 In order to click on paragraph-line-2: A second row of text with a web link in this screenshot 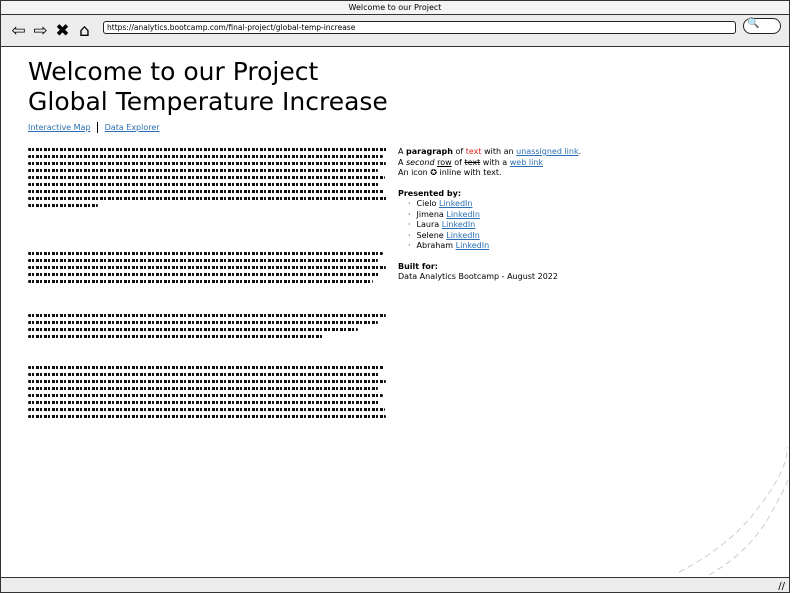, I will do `click(498, 163)`.